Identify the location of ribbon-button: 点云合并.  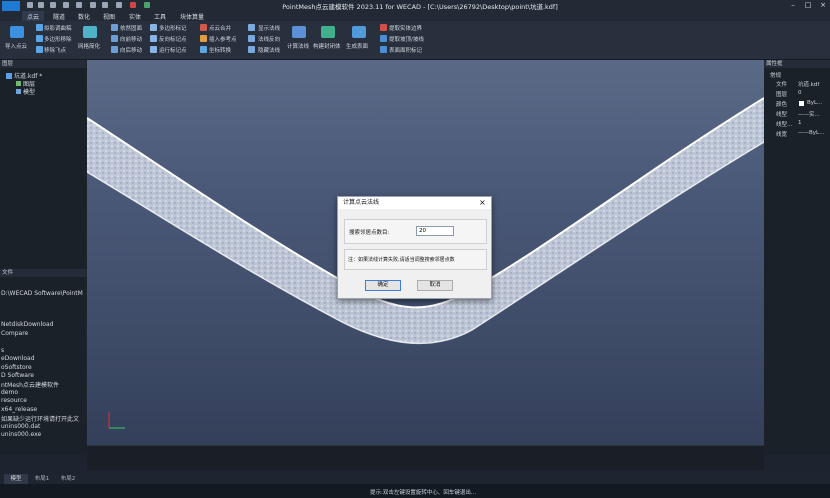
(220, 28).